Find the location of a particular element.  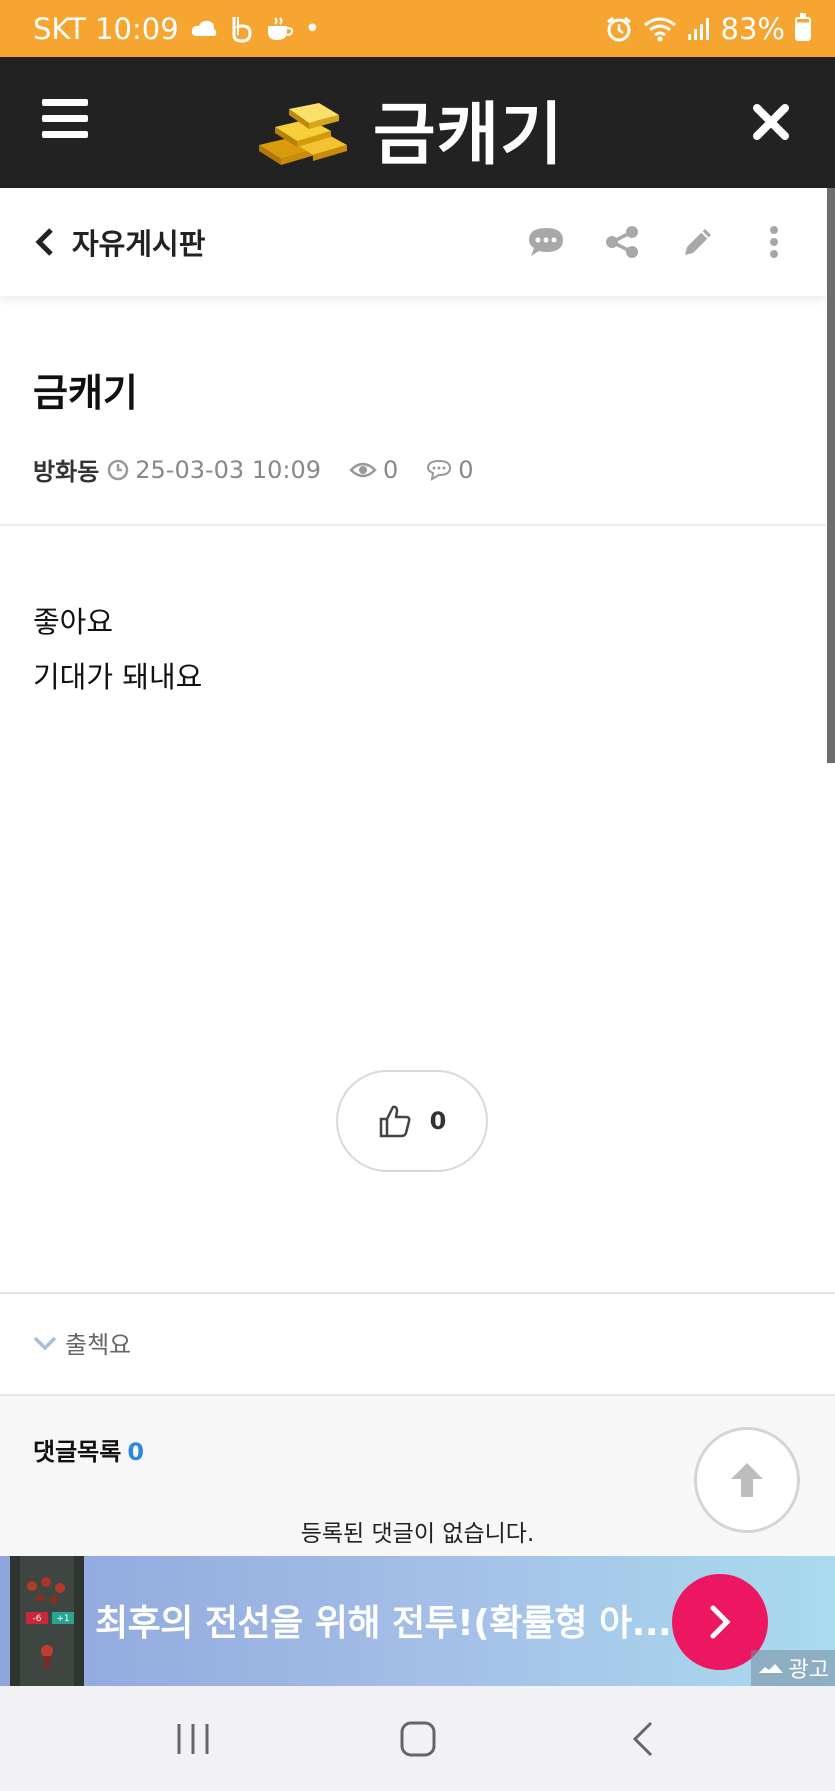

post-views: 0 is located at coordinates (390, 469).